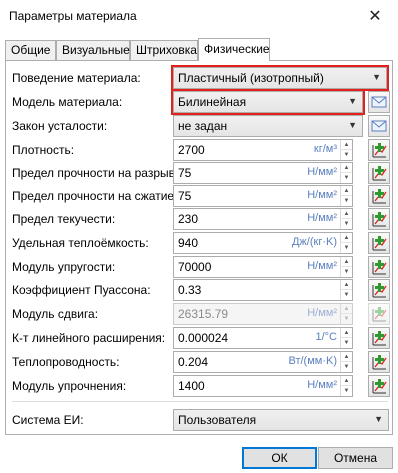  I want to click on material-model-library-button, so click(379, 102).